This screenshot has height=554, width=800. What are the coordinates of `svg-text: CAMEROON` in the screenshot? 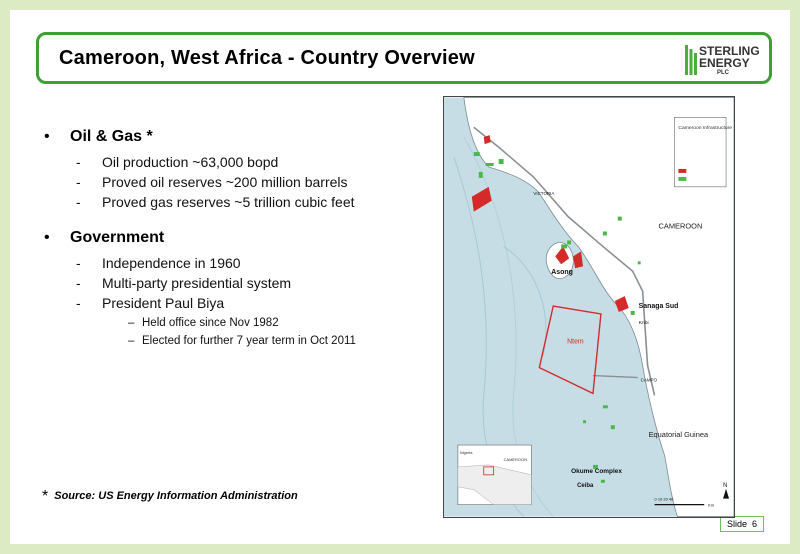 It's located at (516, 459).